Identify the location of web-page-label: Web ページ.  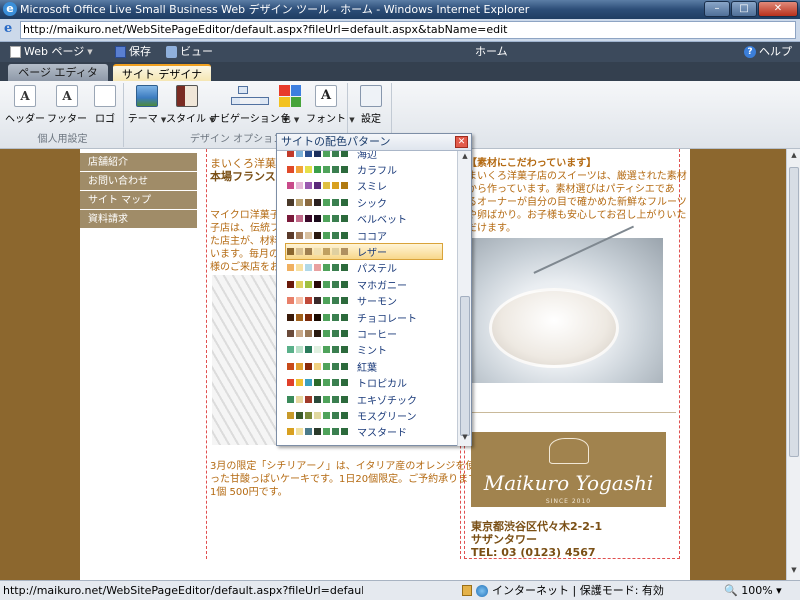
(54, 51).